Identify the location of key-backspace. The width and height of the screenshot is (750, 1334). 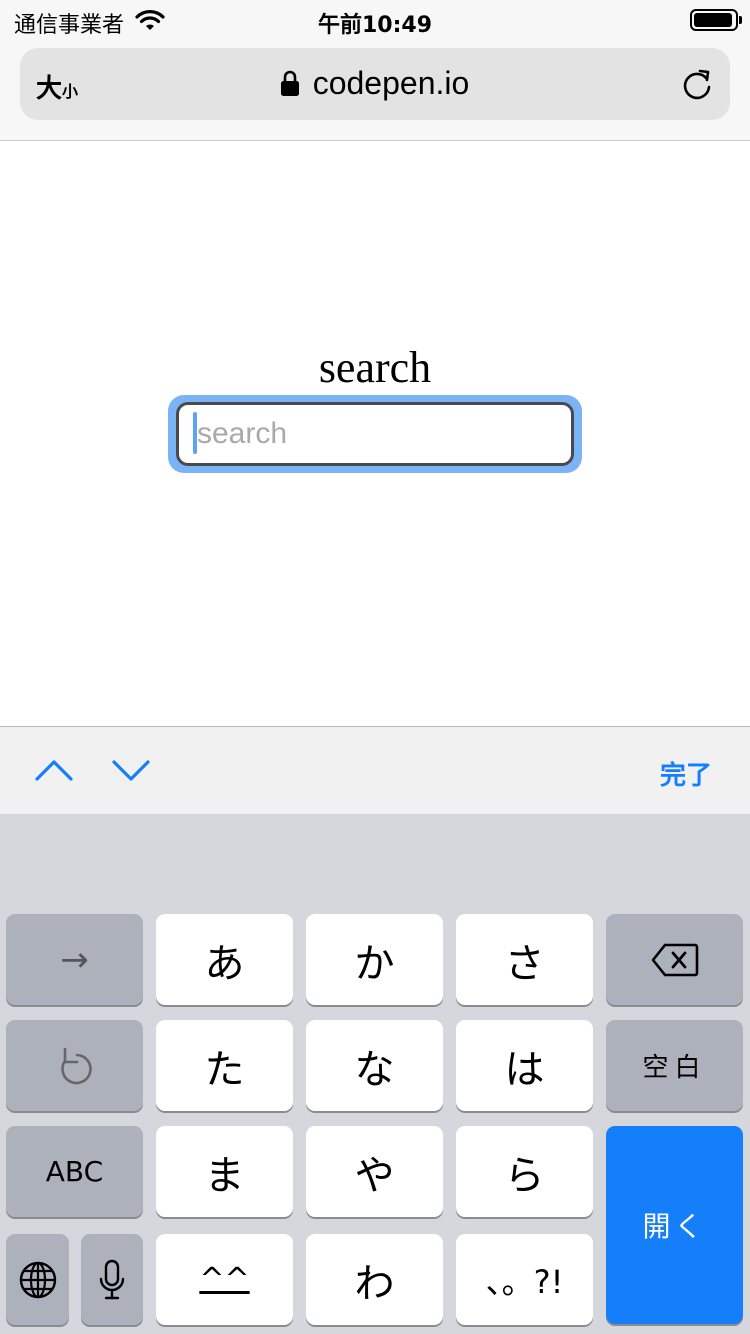
(674, 959).